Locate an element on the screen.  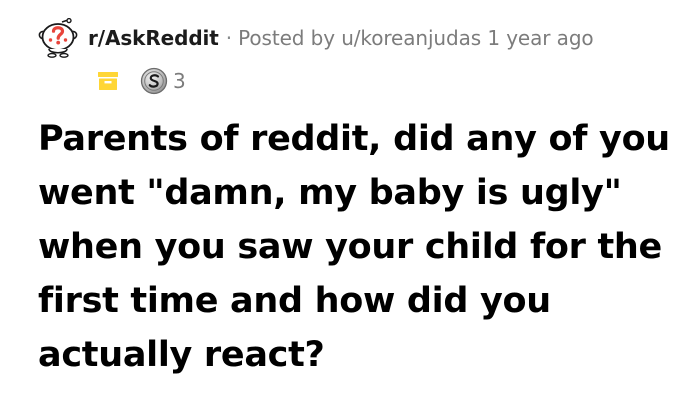
archive-icon is located at coordinates (108, 81).